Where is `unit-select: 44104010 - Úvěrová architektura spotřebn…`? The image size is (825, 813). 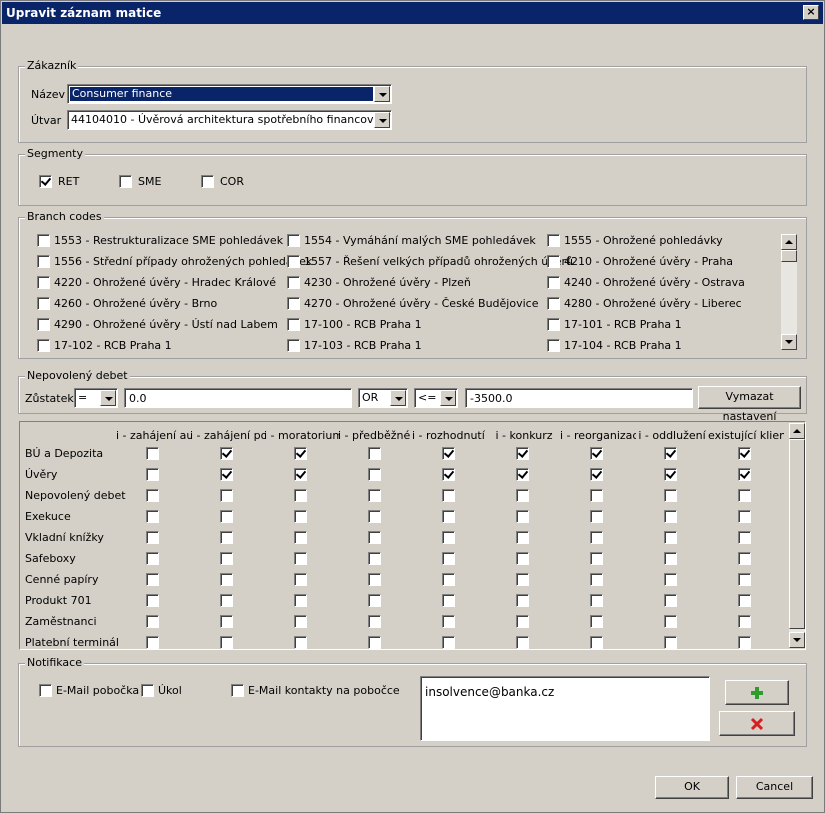 unit-select: 44104010 - Úvěrová architektura spotřebn… is located at coordinates (229, 120).